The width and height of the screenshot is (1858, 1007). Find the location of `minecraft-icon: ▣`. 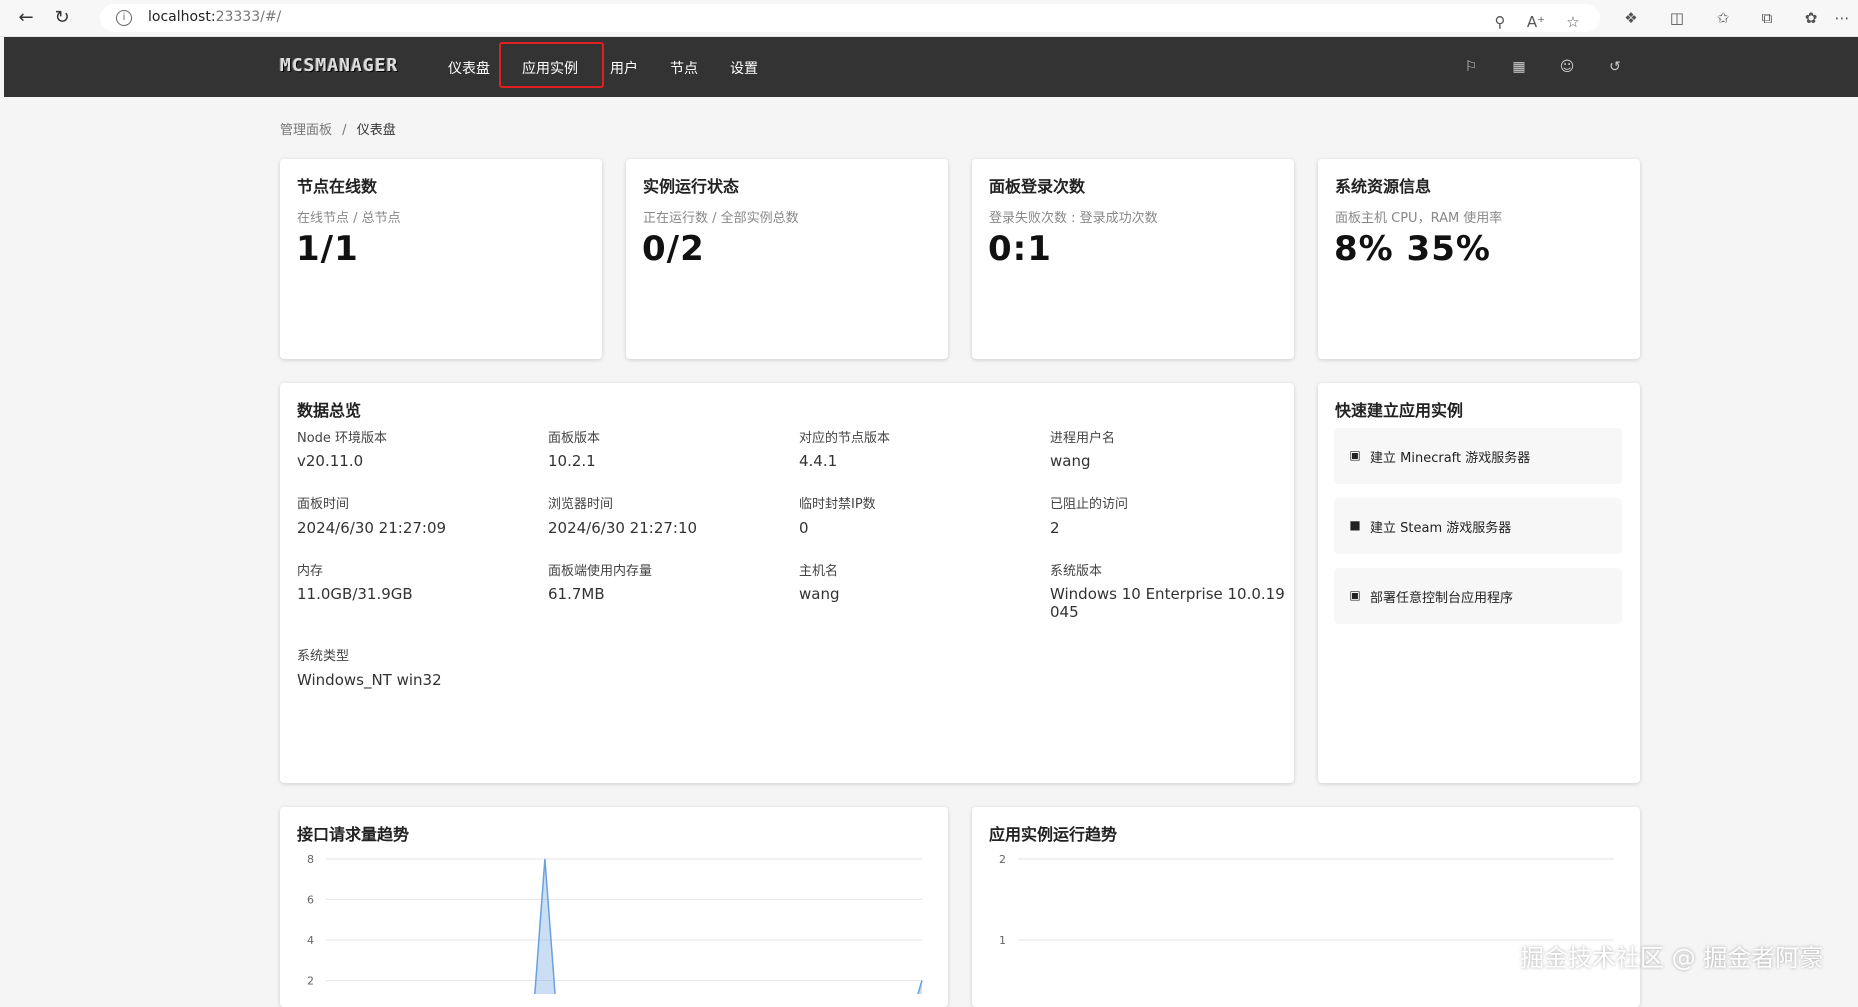

minecraft-icon: ▣ is located at coordinates (1355, 455).